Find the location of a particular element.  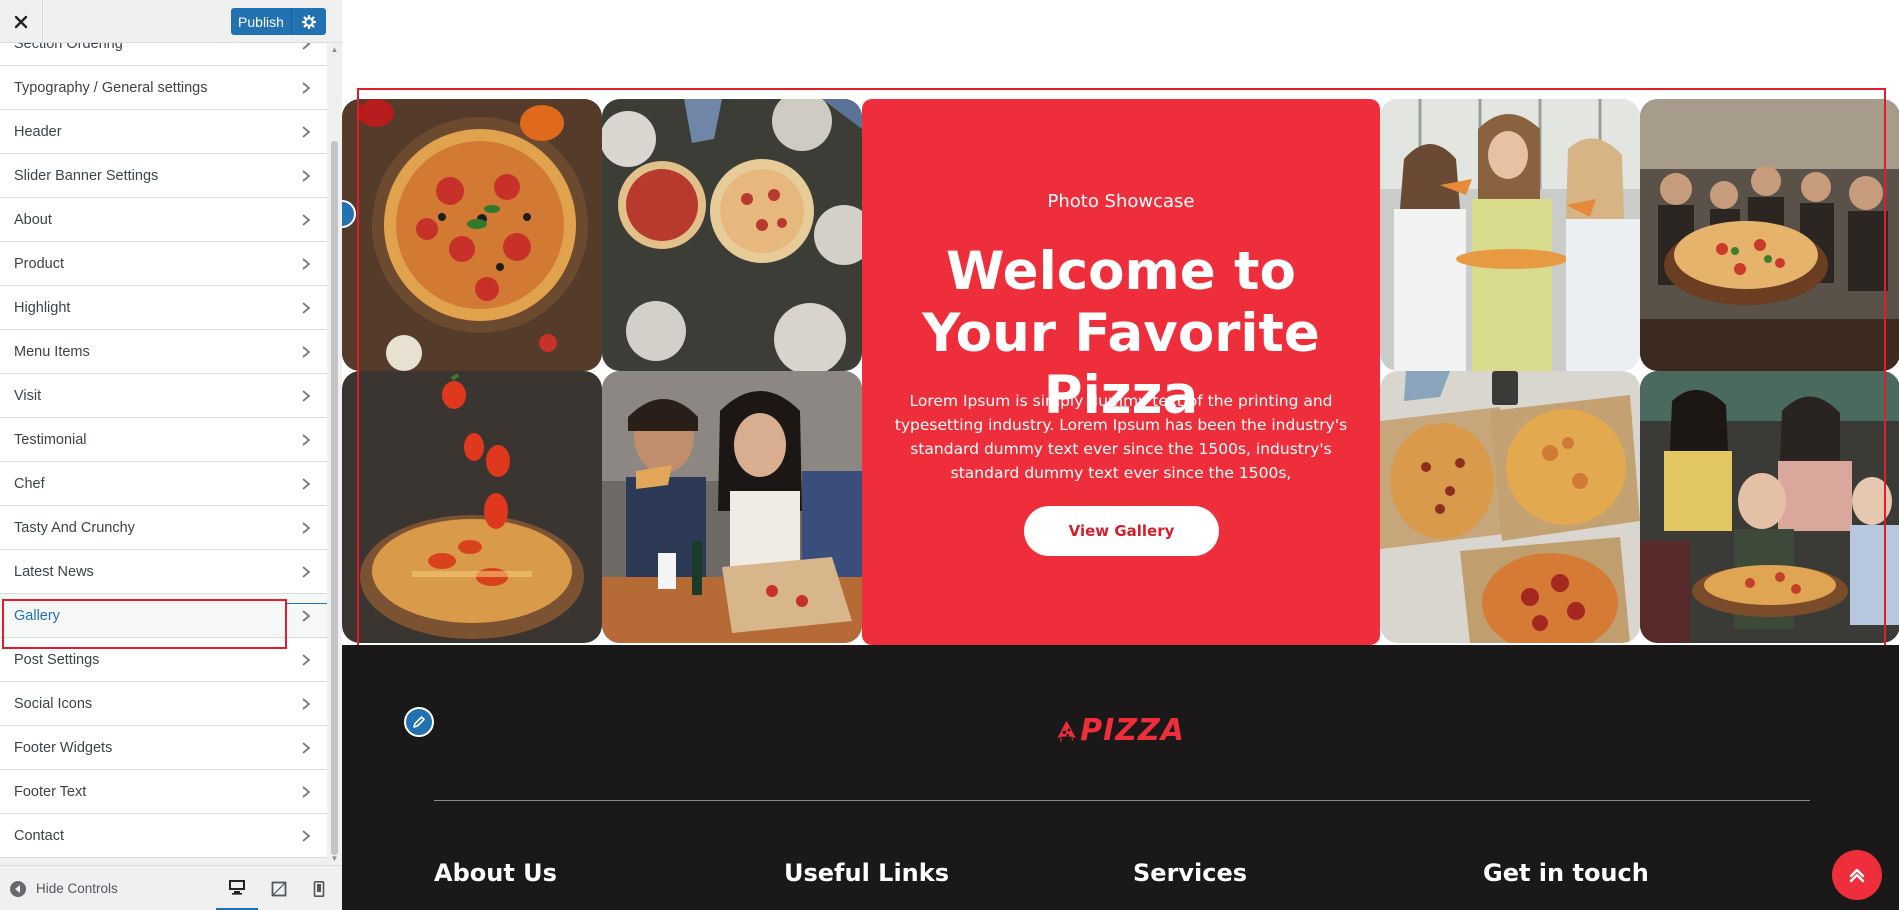

preview-tablet-button is located at coordinates (279, 888).